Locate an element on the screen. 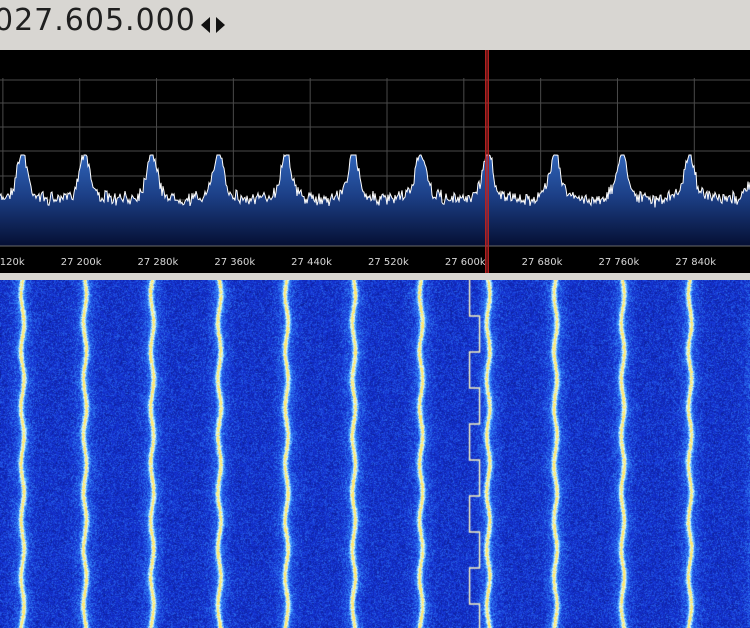  frequency-tick-label: 27 600k is located at coordinates (465, 262).